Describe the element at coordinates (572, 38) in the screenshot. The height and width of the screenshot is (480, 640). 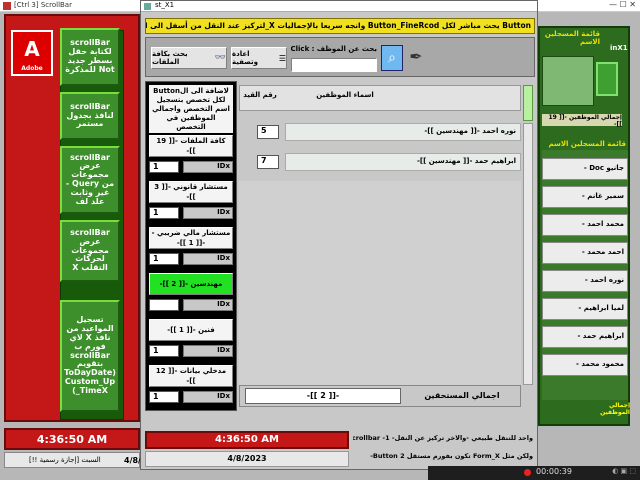
I see `right-header: قائمة المسجلين الاسم` at that location.